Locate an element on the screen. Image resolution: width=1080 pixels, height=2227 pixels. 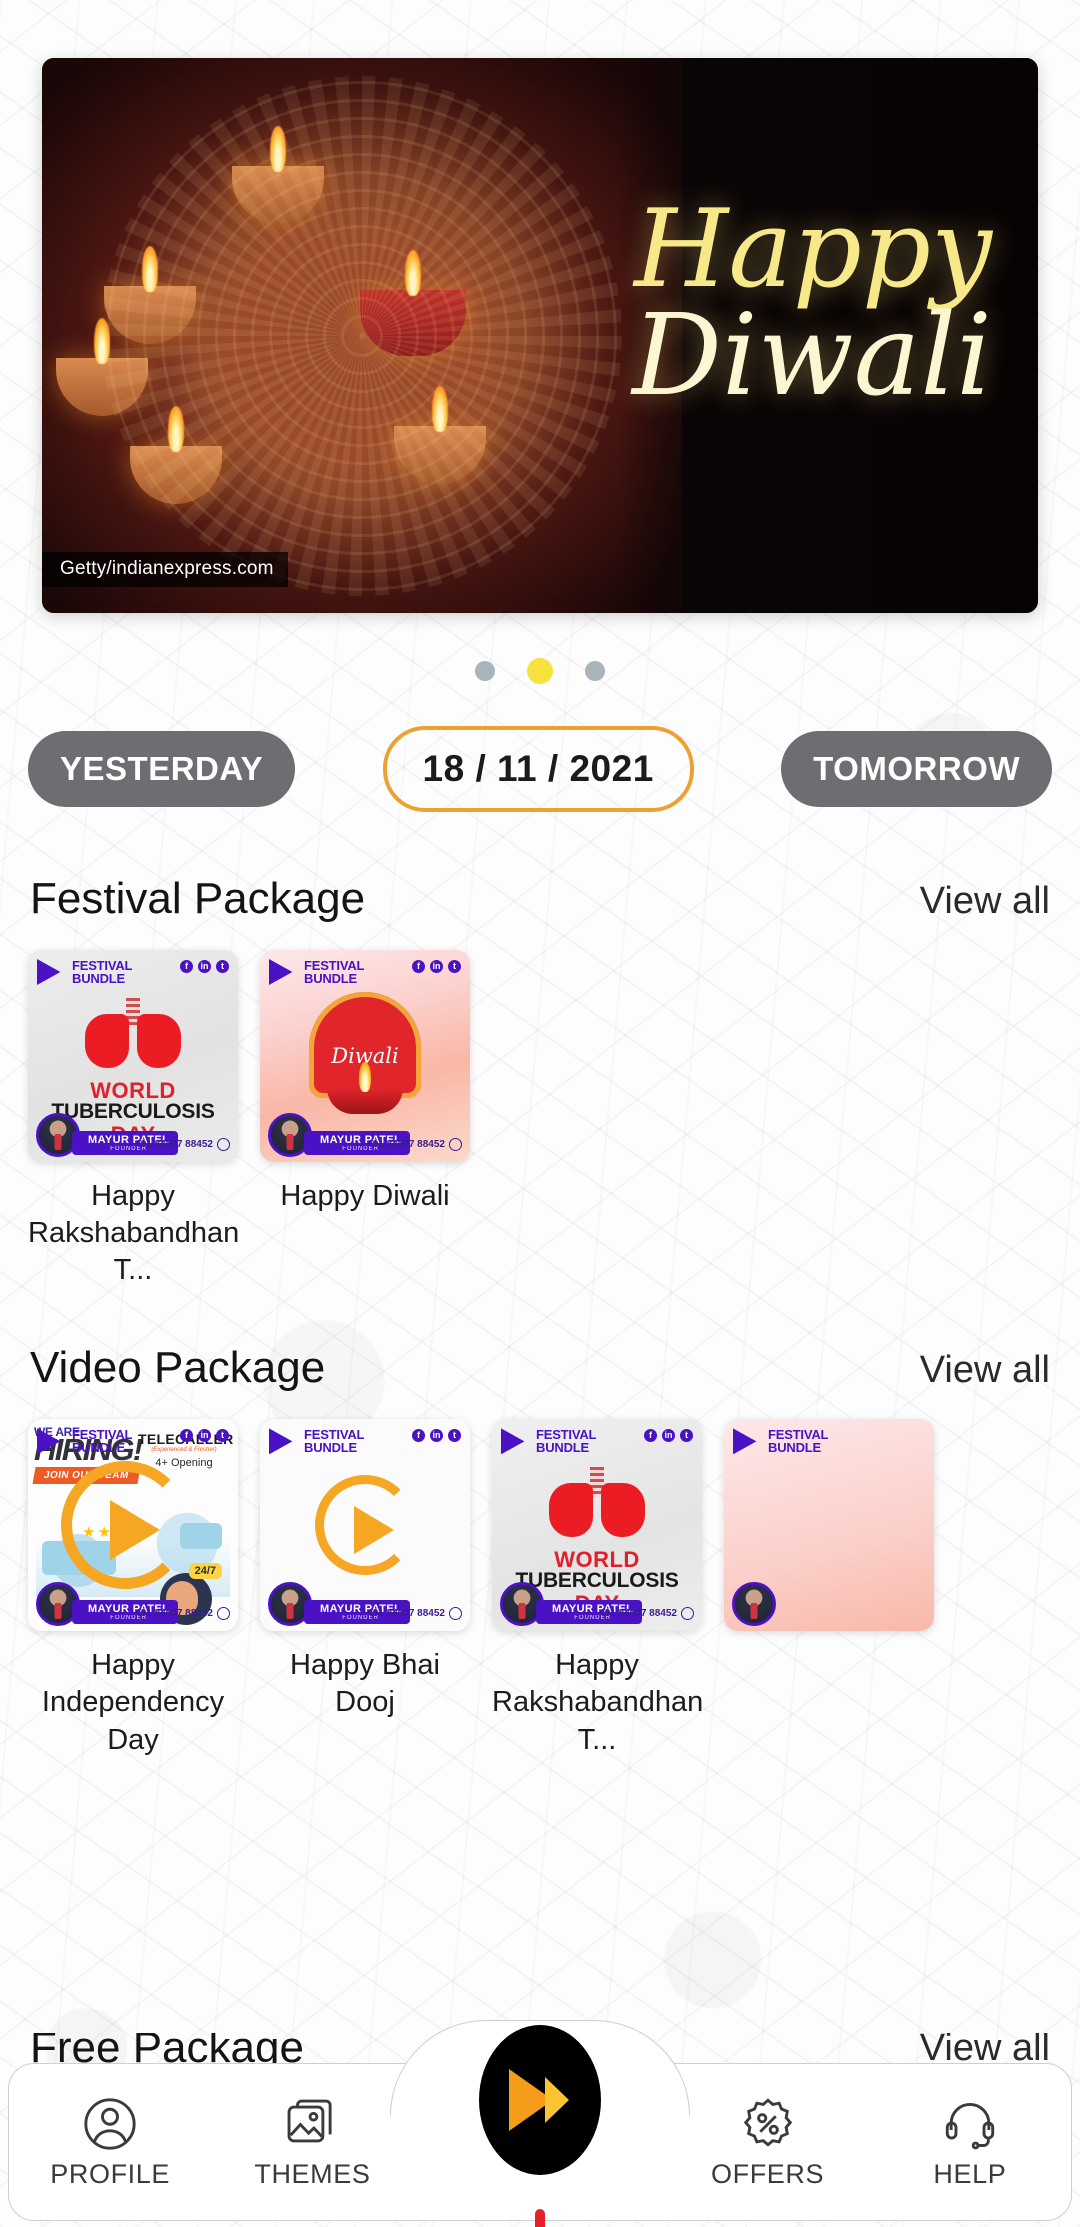
percent-badge-icon is located at coordinates (767, 2124).